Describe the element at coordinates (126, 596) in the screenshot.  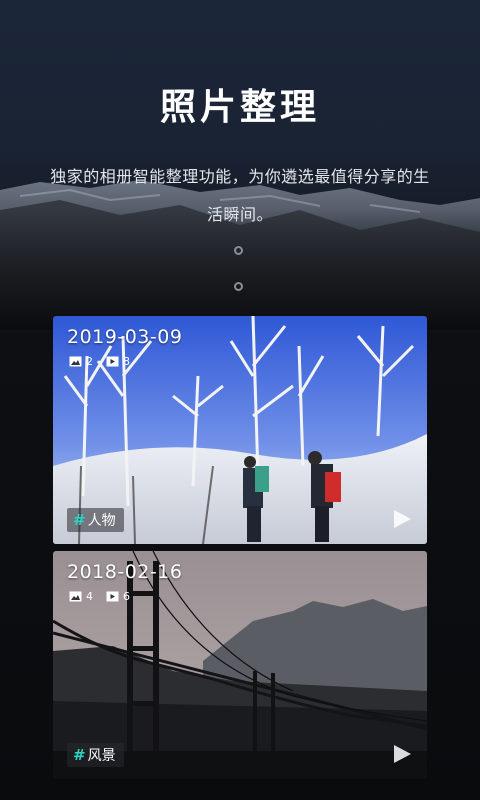
I see `video-count: 6` at that location.